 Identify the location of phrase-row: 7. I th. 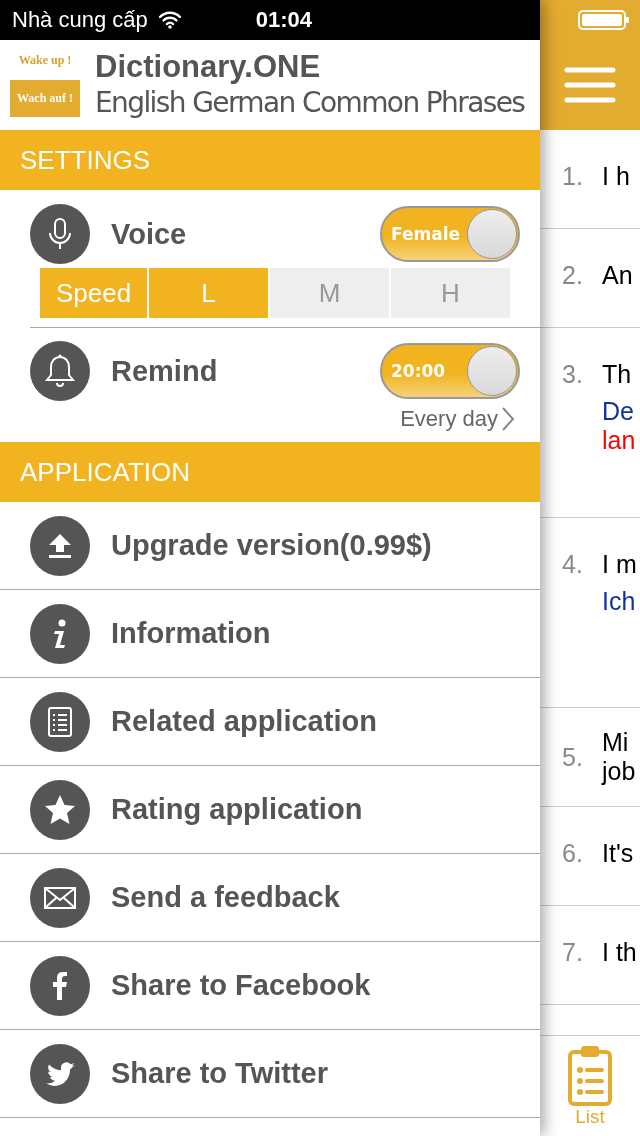
(590, 955).